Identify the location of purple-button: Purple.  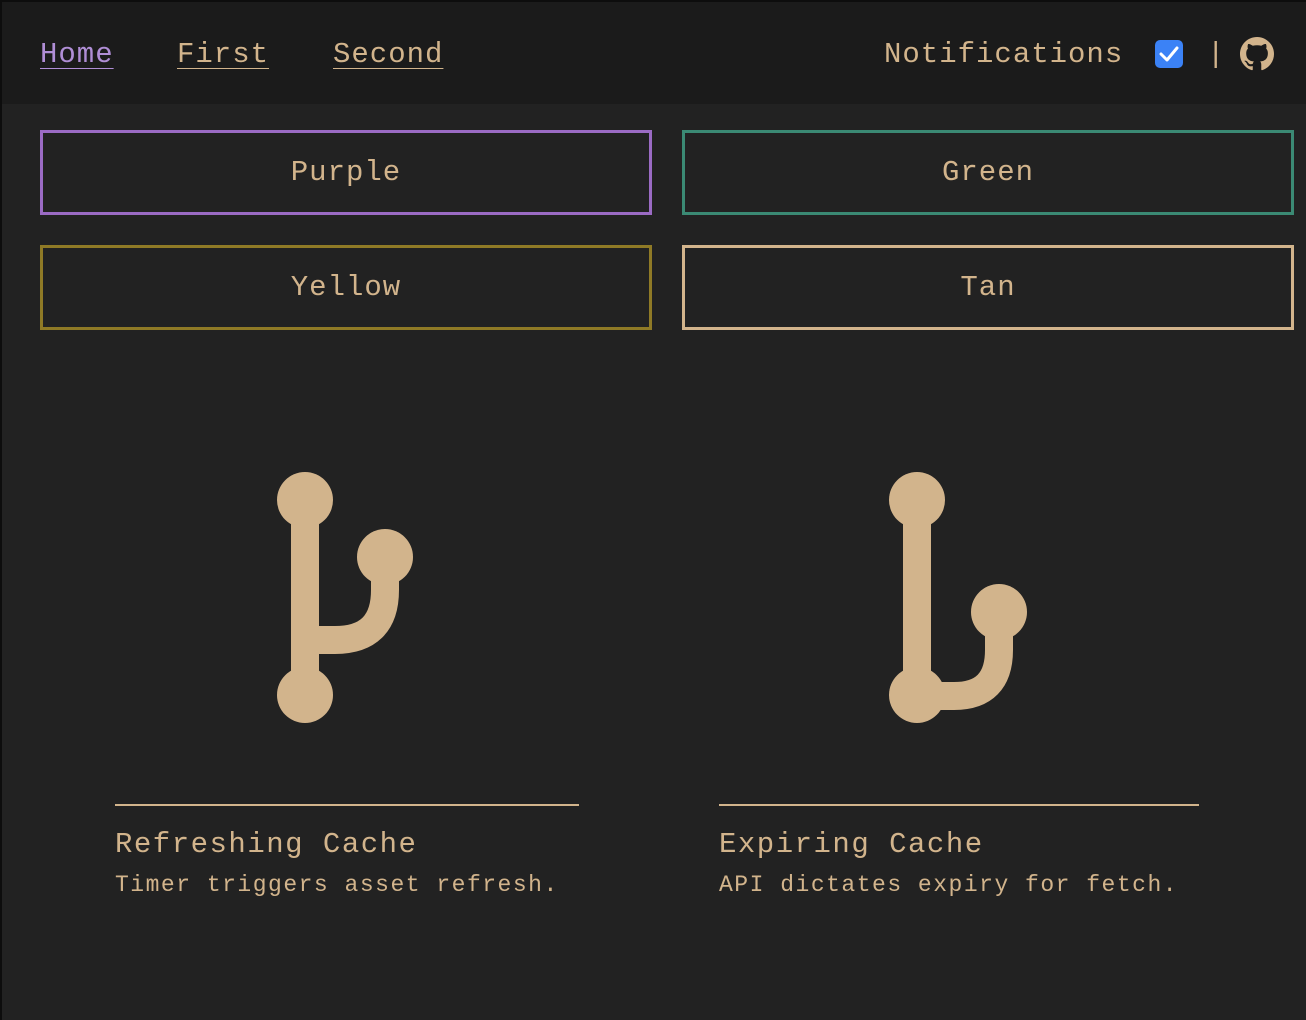
(346, 172).